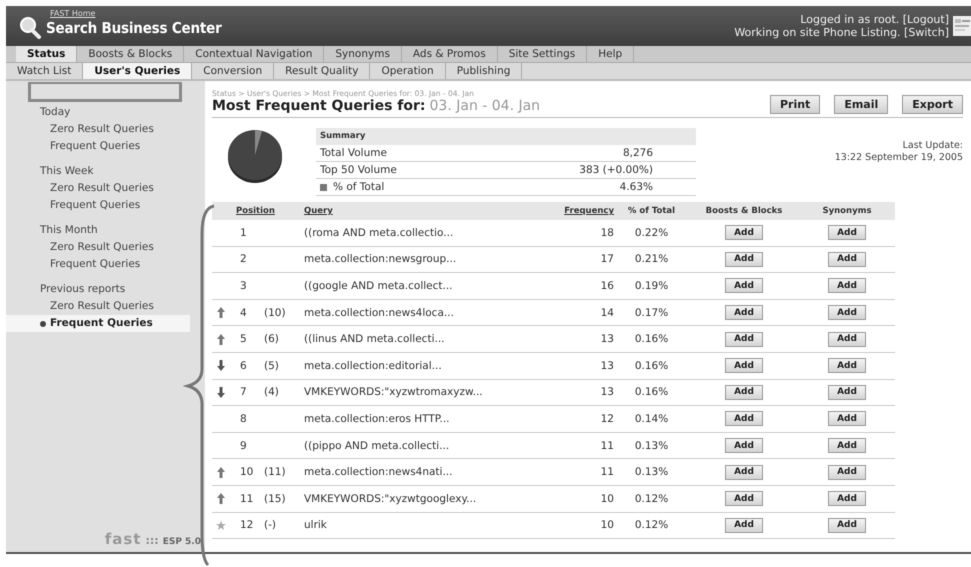 The width and height of the screenshot is (971, 567). Describe the element at coordinates (275, 472) in the screenshot. I see `previous-position: (11)` at that location.